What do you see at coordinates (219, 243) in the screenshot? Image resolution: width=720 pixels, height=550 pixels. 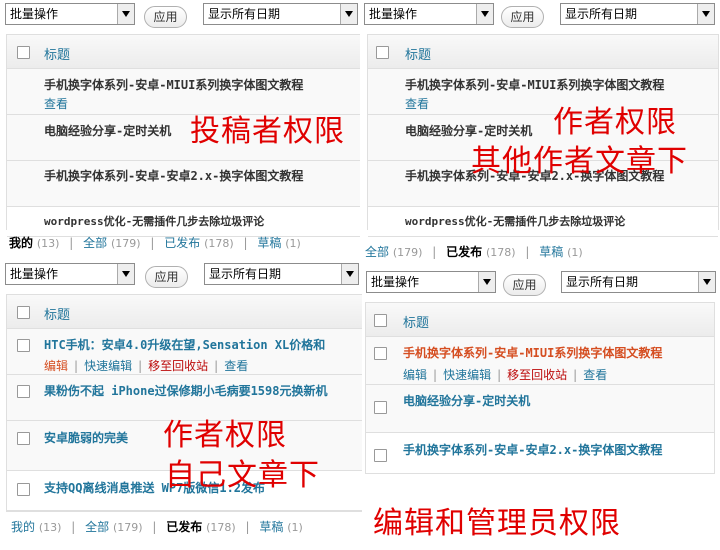 I see `filter-published-count: (178)` at bounding box center [219, 243].